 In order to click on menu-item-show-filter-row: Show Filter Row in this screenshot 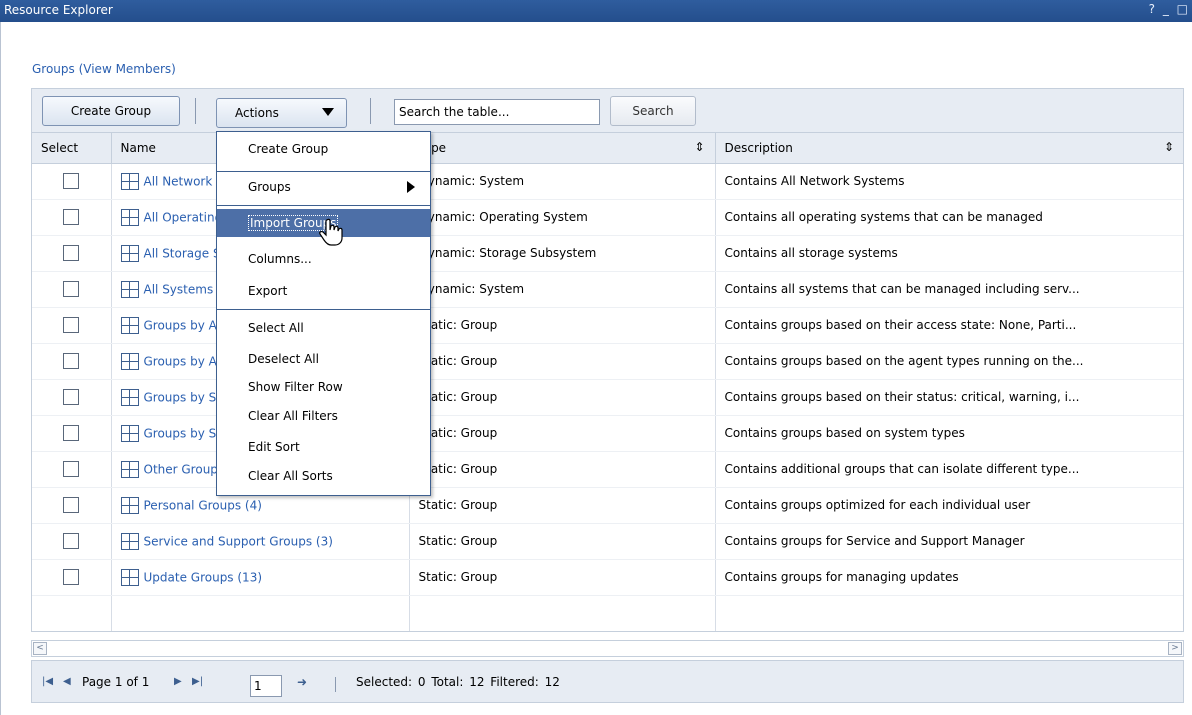, I will do `click(323, 387)`.